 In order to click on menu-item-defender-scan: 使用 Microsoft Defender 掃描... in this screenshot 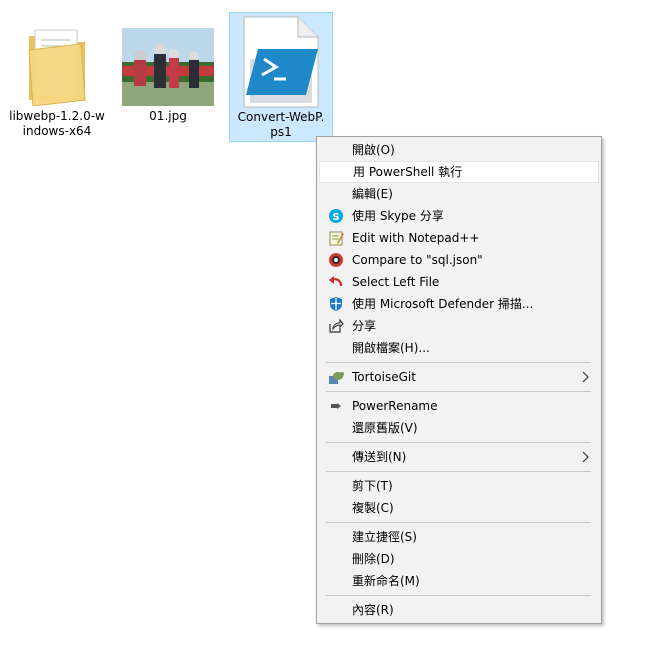, I will do `click(459, 304)`.